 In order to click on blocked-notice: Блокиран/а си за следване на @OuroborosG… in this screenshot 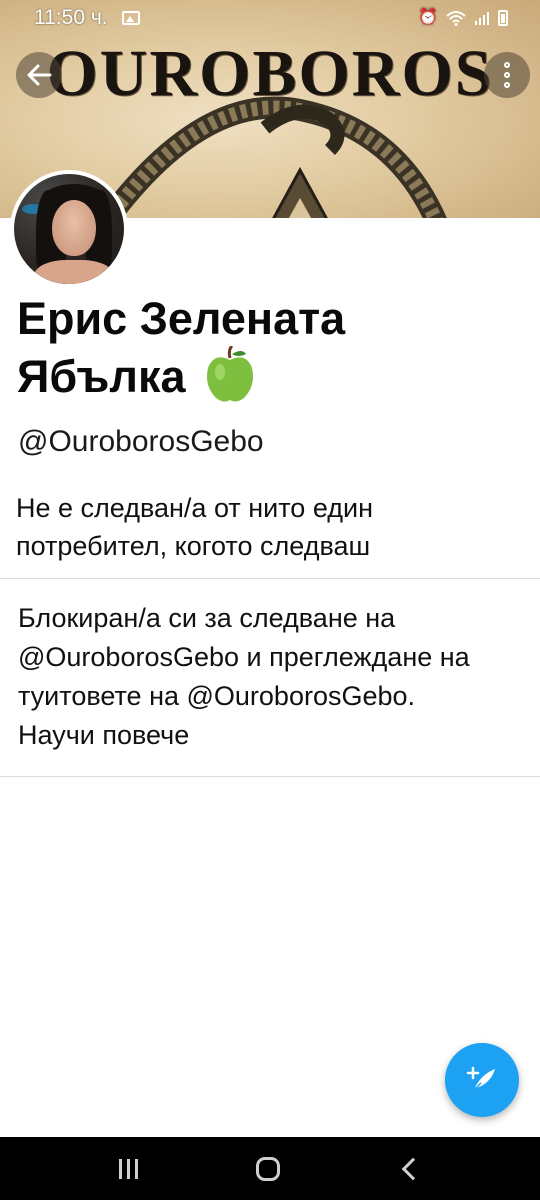, I will do `click(270, 677)`.